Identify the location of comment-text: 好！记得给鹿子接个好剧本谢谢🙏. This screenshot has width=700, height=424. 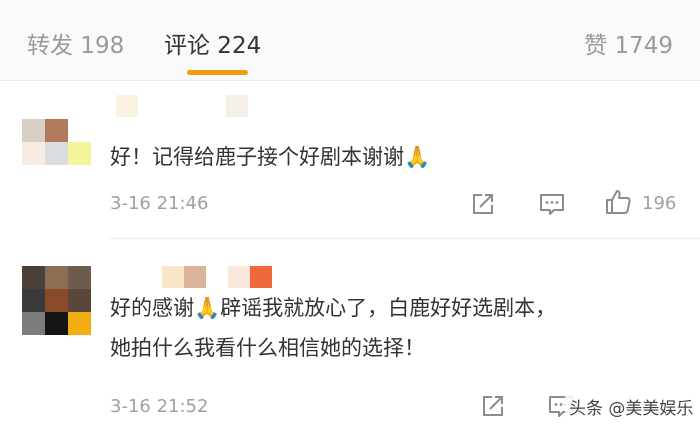
(270, 157).